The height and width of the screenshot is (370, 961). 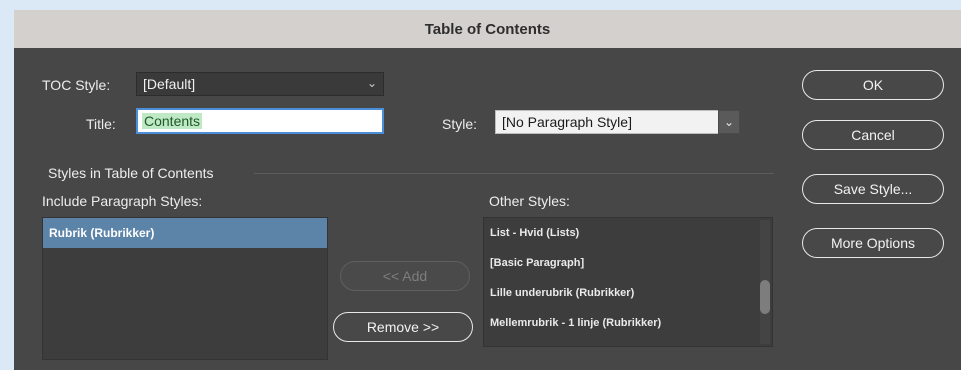 What do you see at coordinates (873, 85) in the screenshot?
I see `ok-button: OK` at bounding box center [873, 85].